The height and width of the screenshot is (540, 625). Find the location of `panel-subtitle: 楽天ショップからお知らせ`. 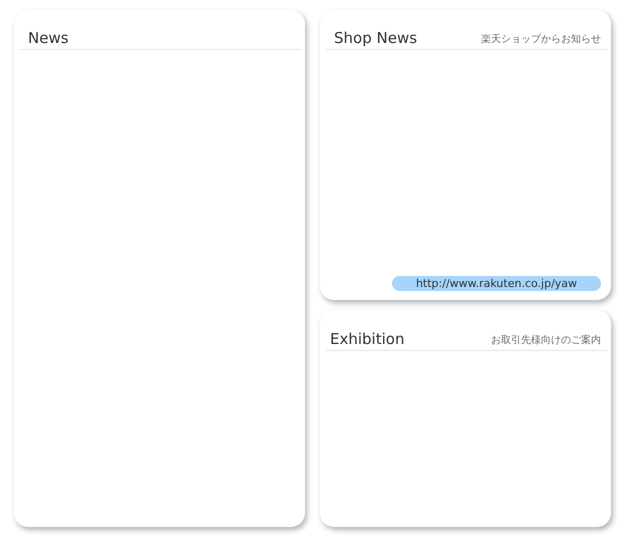

panel-subtitle: 楽天ショップからお知らせ is located at coordinates (541, 40).